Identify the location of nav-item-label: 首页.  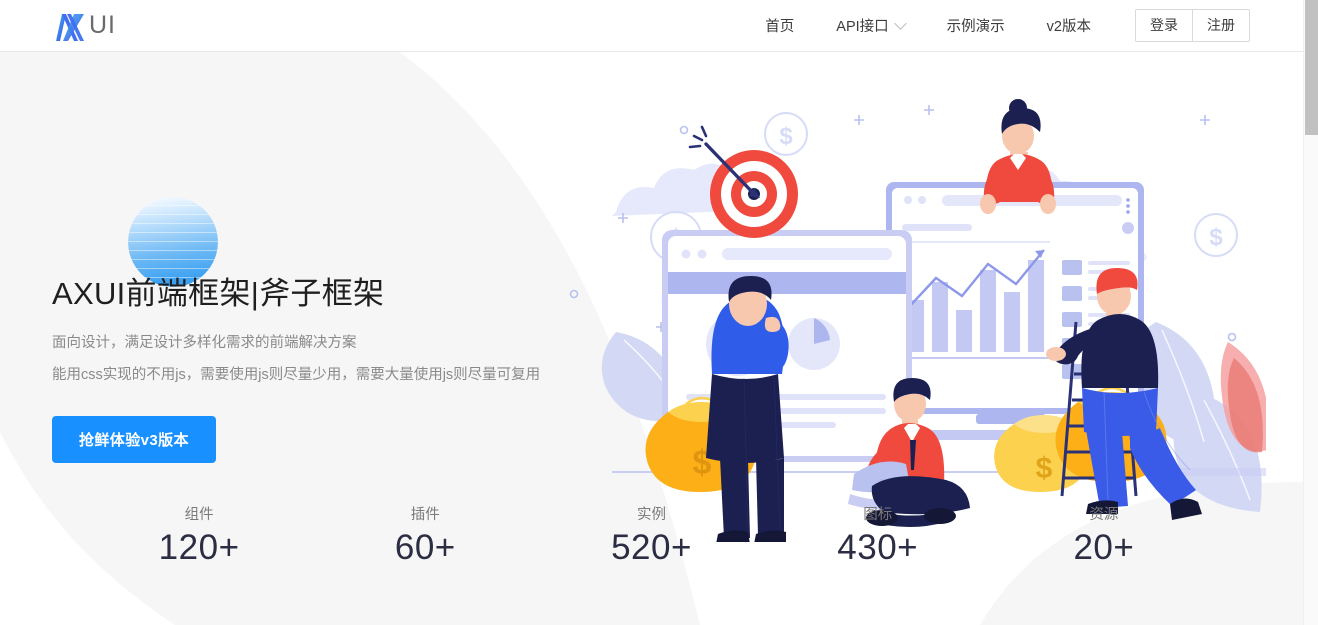
(780, 27).